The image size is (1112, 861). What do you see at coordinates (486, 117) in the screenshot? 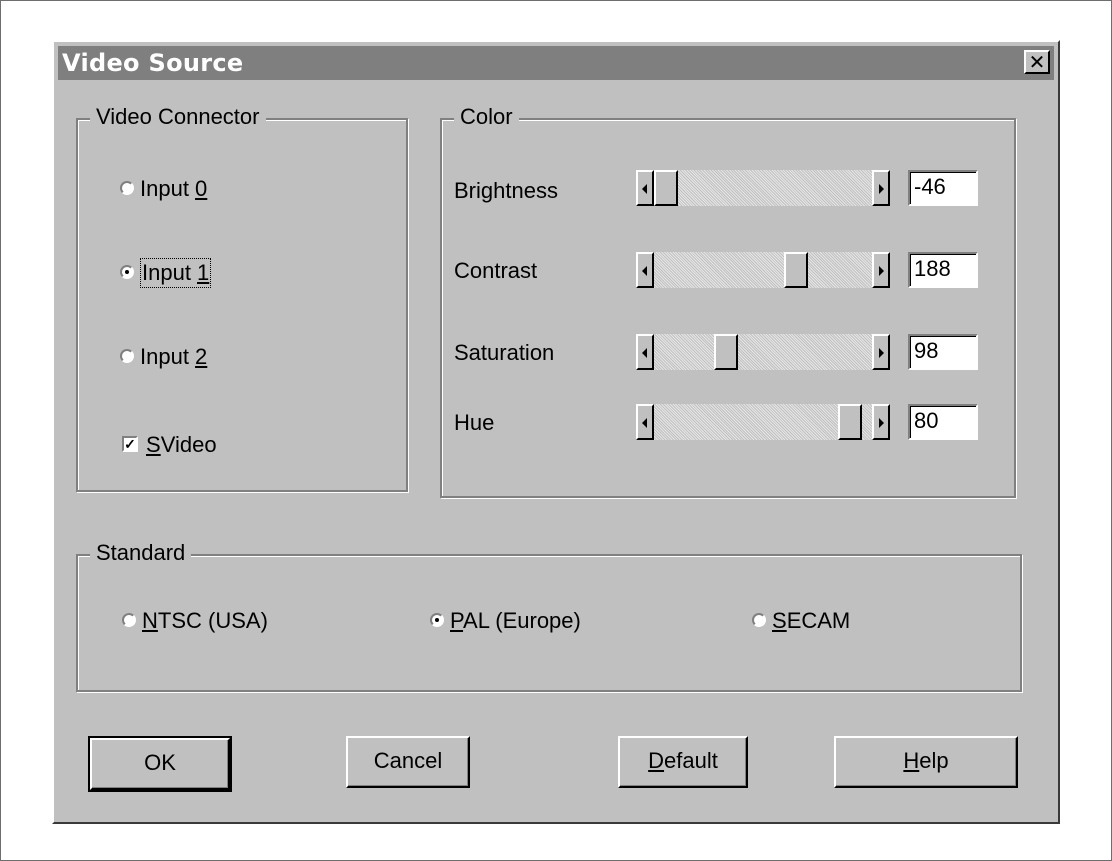
I see `color-legend: Color` at bounding box center [486, 117].